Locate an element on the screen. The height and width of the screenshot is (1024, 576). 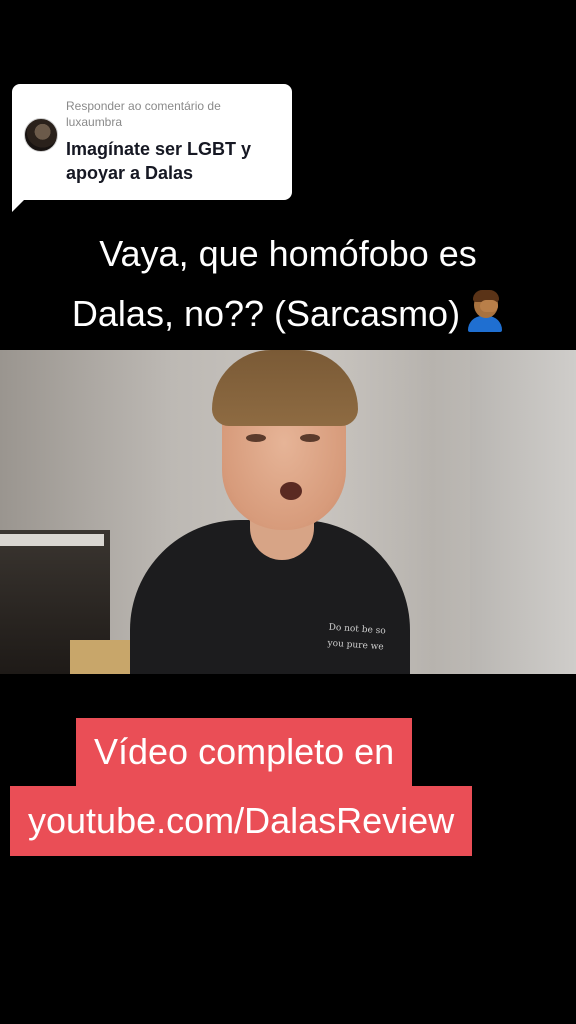
cta-youtube-link: youtube.com/DalasReview is located at coordinates (241, 821).